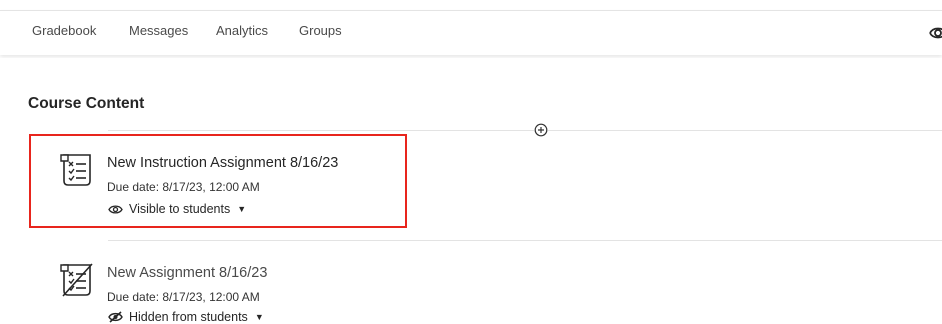 This screenshot has height=324, width=942. I want to click on nav-analytics: Analytics, so click(242, 30).